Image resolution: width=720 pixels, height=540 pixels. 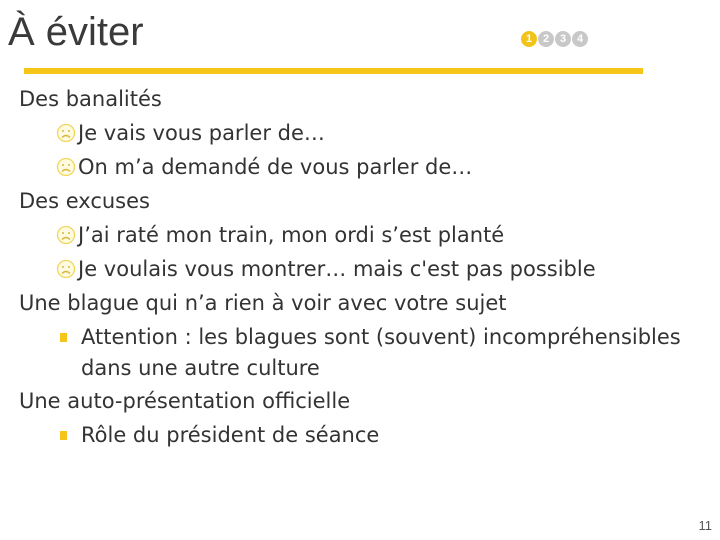 What do you see at coordinates (84, 201) in the screenshot?
I see `section-heading: Des excuses` at bounding box center [84, 201].